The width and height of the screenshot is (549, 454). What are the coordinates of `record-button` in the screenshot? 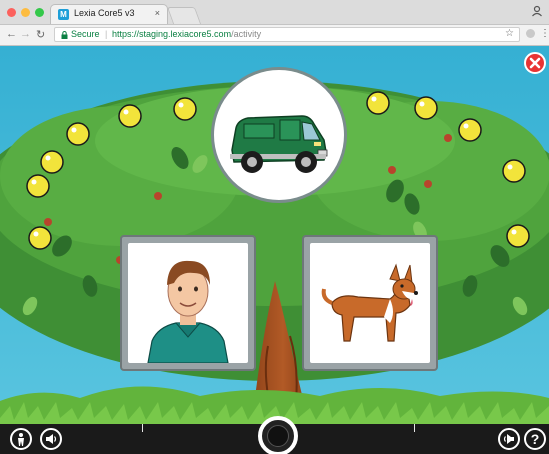 It's located at (278, 435).